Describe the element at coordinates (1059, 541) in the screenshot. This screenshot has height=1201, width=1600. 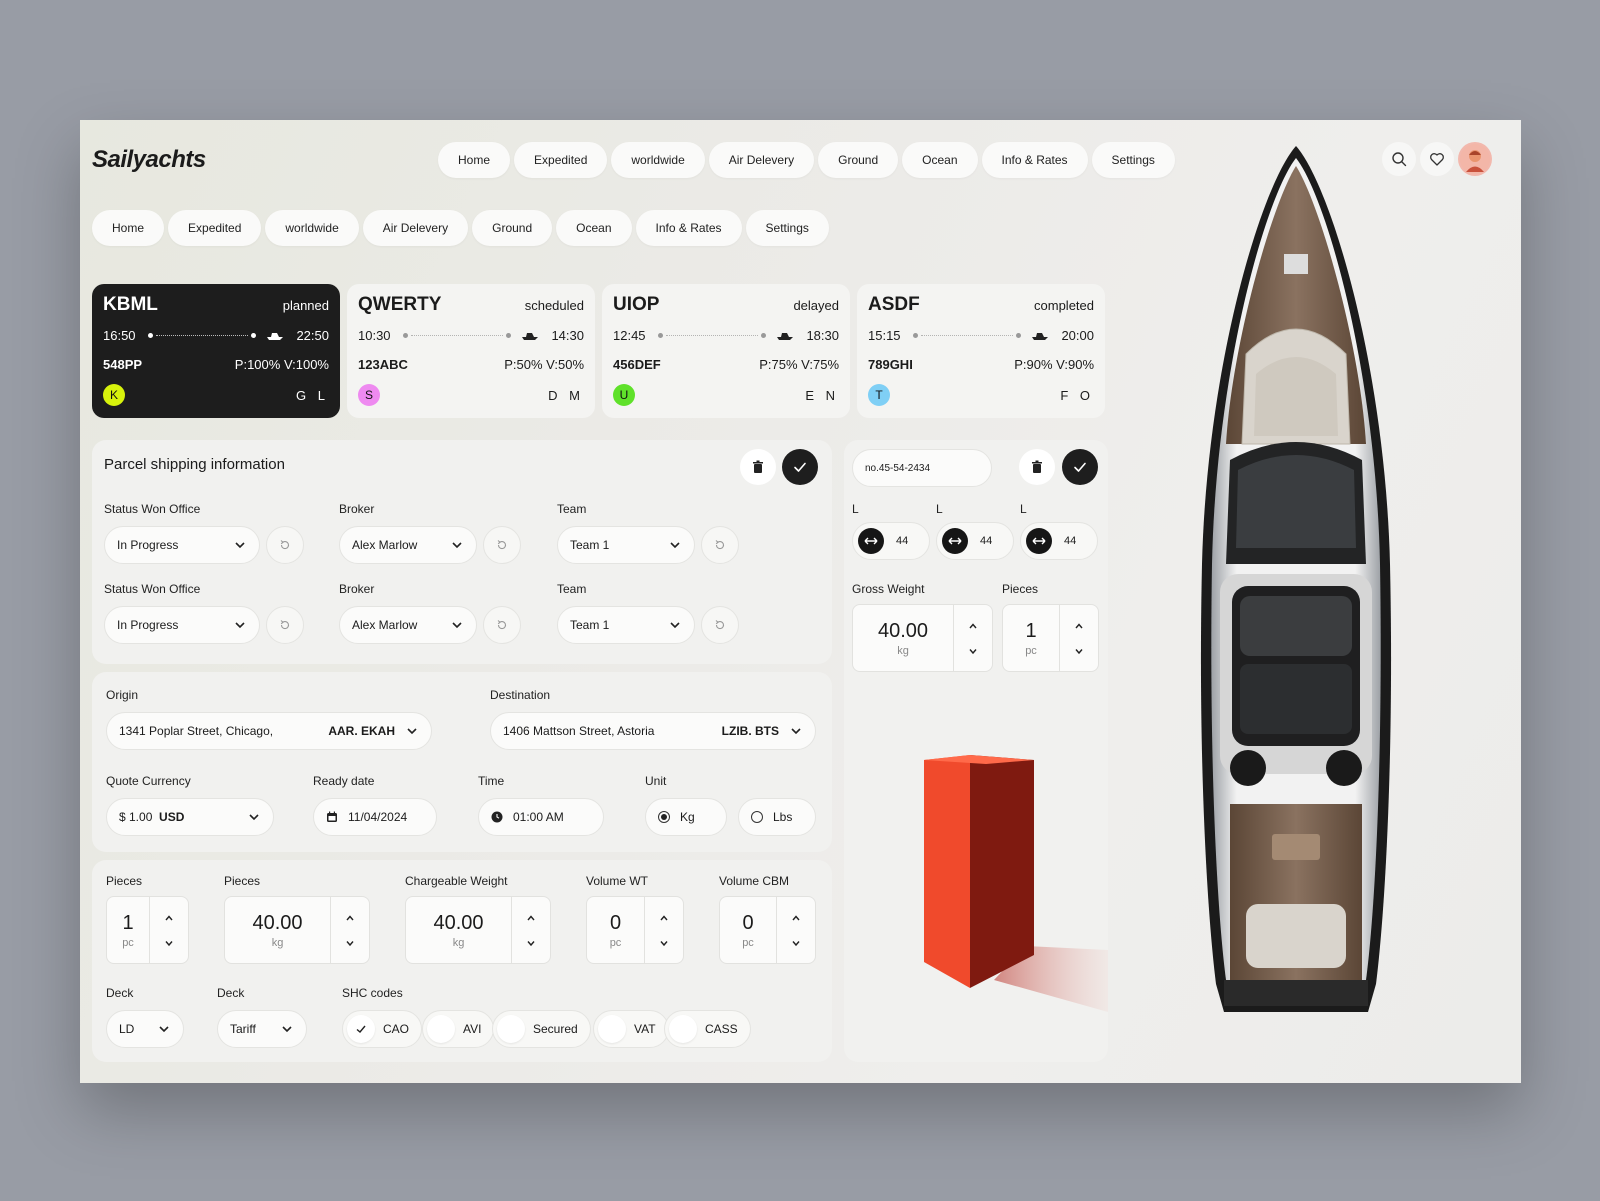
I see `dimension-length-3: 44` at that location.